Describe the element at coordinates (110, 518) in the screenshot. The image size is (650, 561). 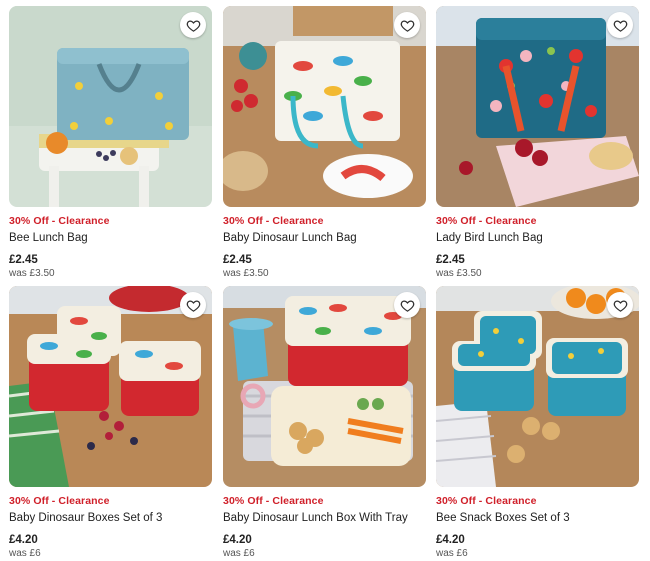
I see `product-title: Baby Dinosaur Boxes Set of 3` at that location.